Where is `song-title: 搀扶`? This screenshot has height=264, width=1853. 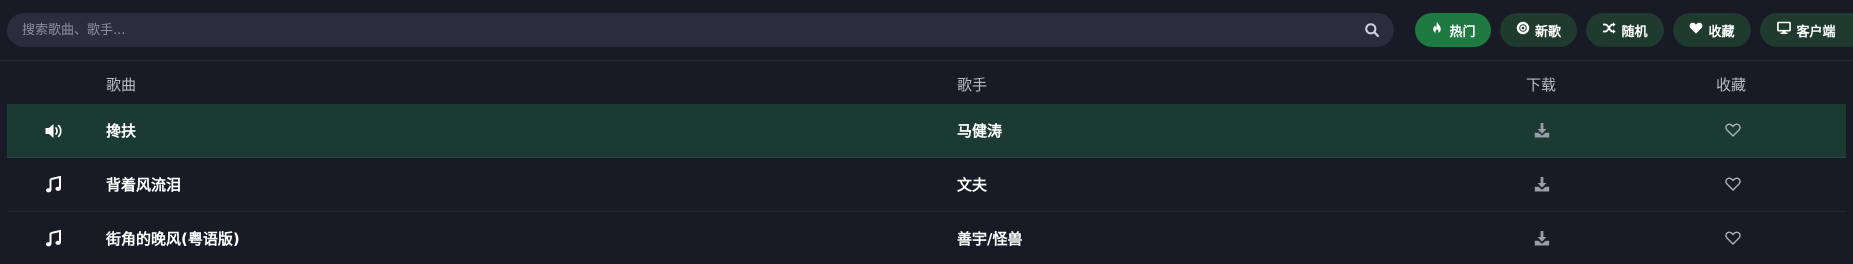
song-title: 搀扶 is located at coordinates (121, 130).